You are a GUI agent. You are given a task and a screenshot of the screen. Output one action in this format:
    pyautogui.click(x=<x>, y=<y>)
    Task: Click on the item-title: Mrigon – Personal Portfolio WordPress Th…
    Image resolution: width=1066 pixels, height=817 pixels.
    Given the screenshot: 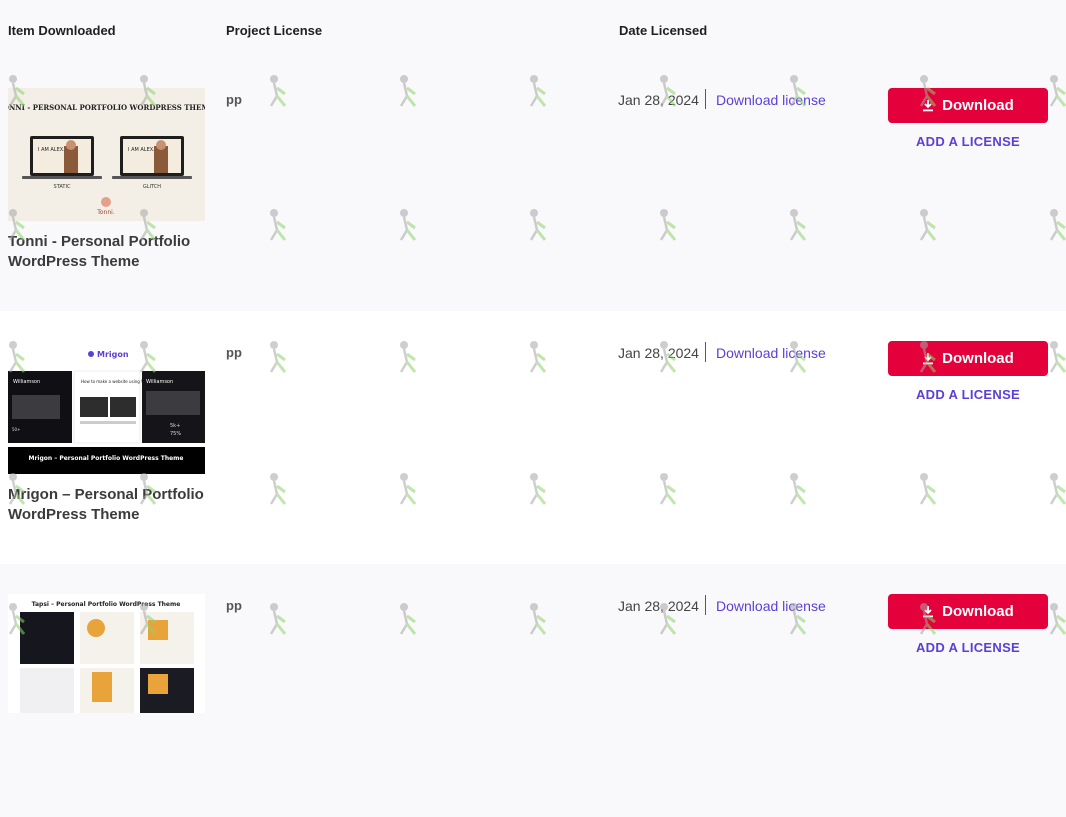 What is the action you would take?
    pyautogui.click(x=108, y=505)
    